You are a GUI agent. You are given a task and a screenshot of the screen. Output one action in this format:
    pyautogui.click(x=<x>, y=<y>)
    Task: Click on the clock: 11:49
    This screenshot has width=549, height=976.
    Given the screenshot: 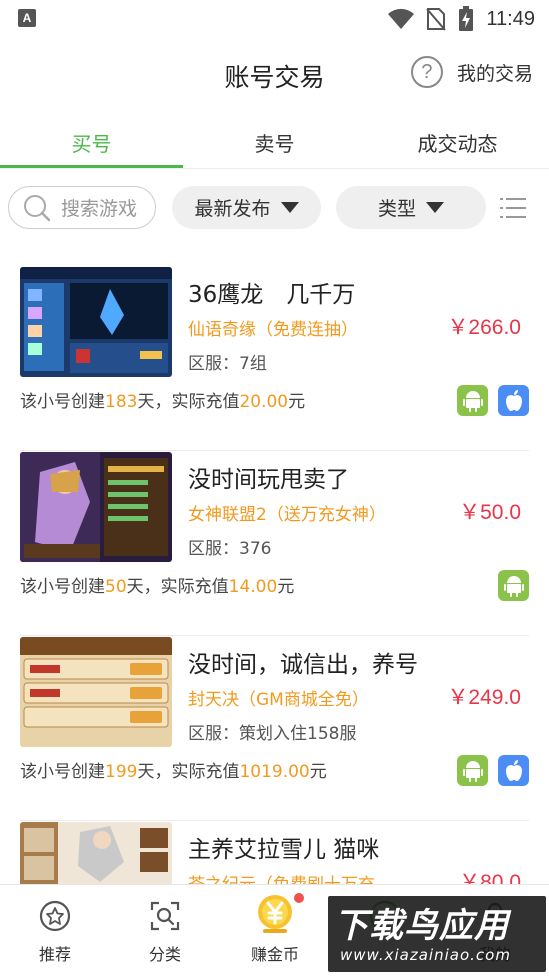 What is the action you would take?
    pyautogui.click(x=510, y=18)
    